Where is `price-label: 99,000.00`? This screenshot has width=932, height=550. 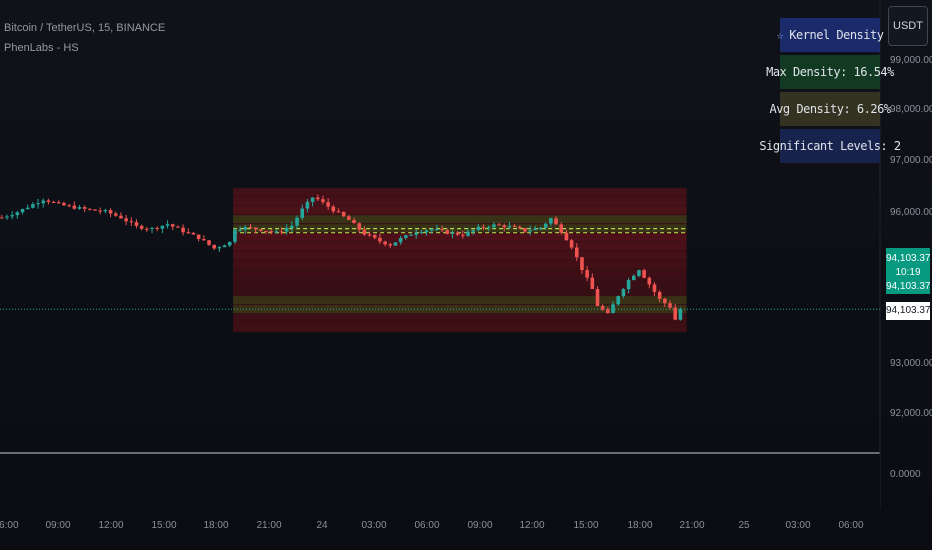 price-label: 99,000.00 is located at coordinates (911, 60).